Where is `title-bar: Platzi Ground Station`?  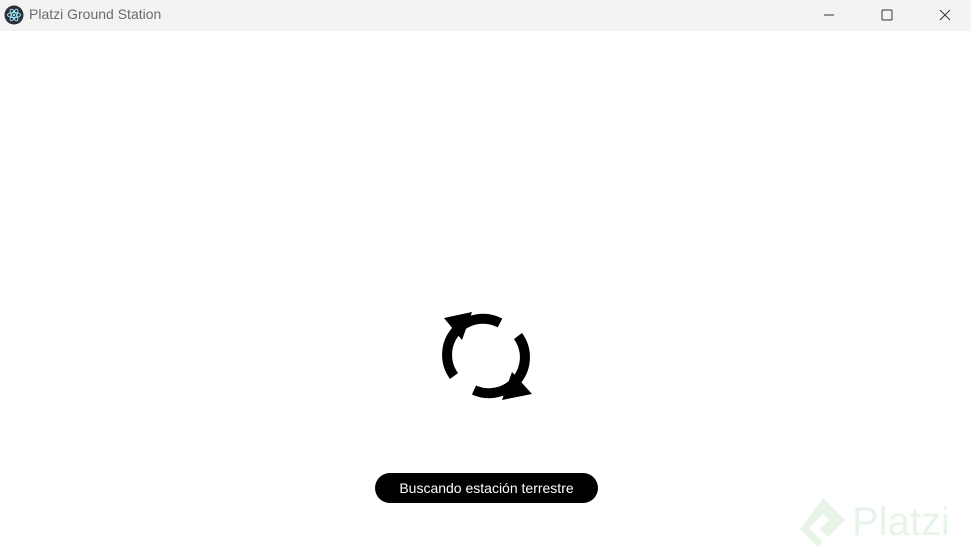 title-bar: Platzi Ground Station is located at coordinates (485, 15).